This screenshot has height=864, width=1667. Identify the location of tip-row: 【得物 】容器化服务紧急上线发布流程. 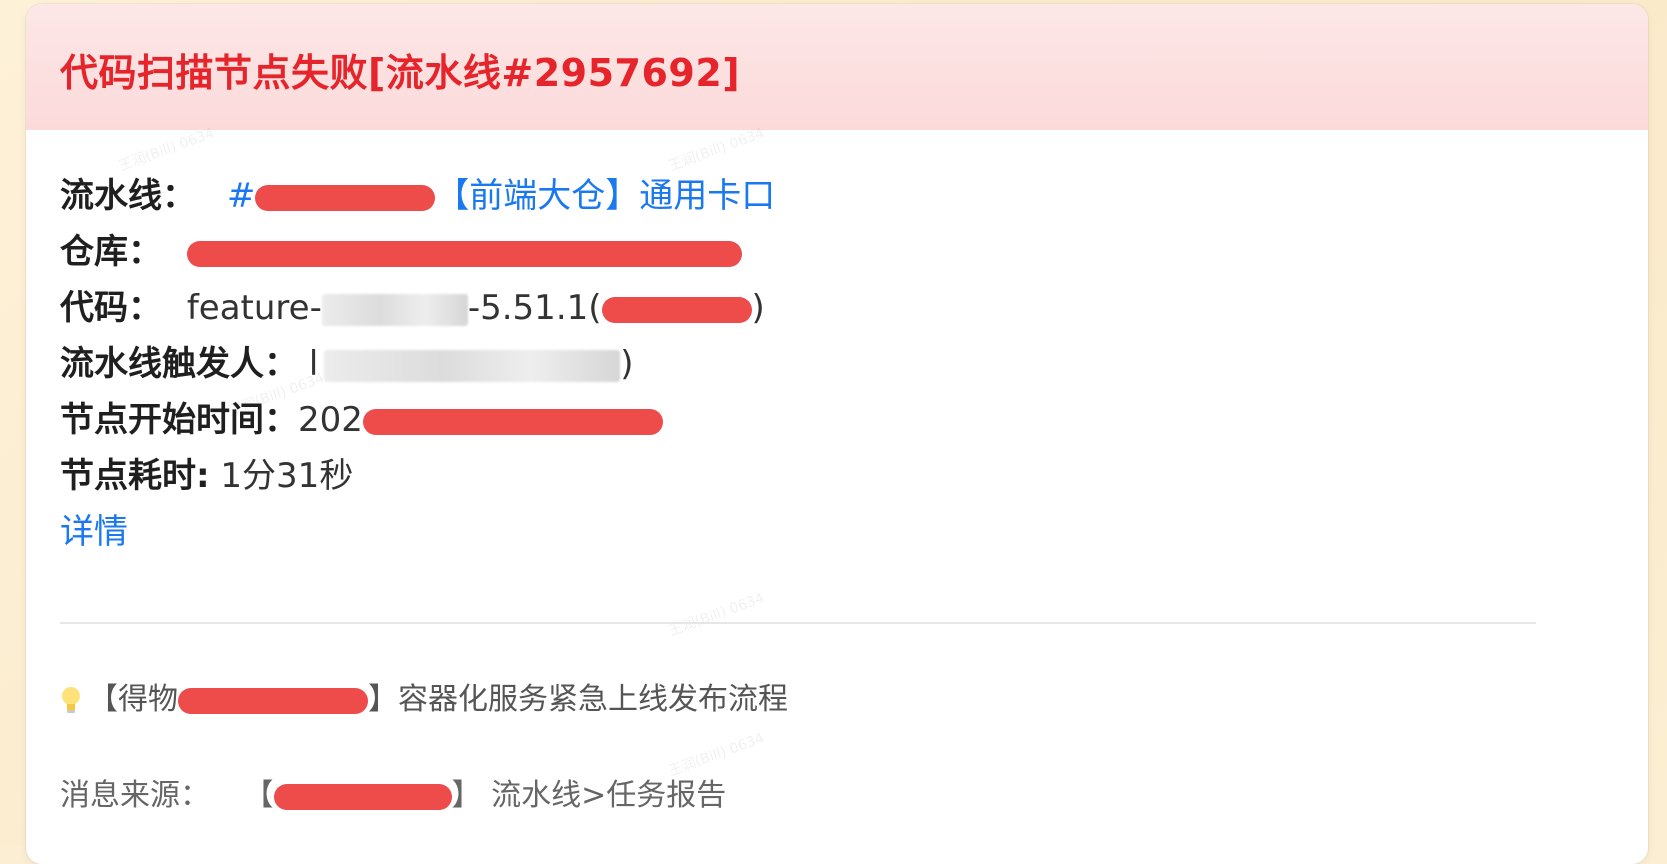
(424, 700).